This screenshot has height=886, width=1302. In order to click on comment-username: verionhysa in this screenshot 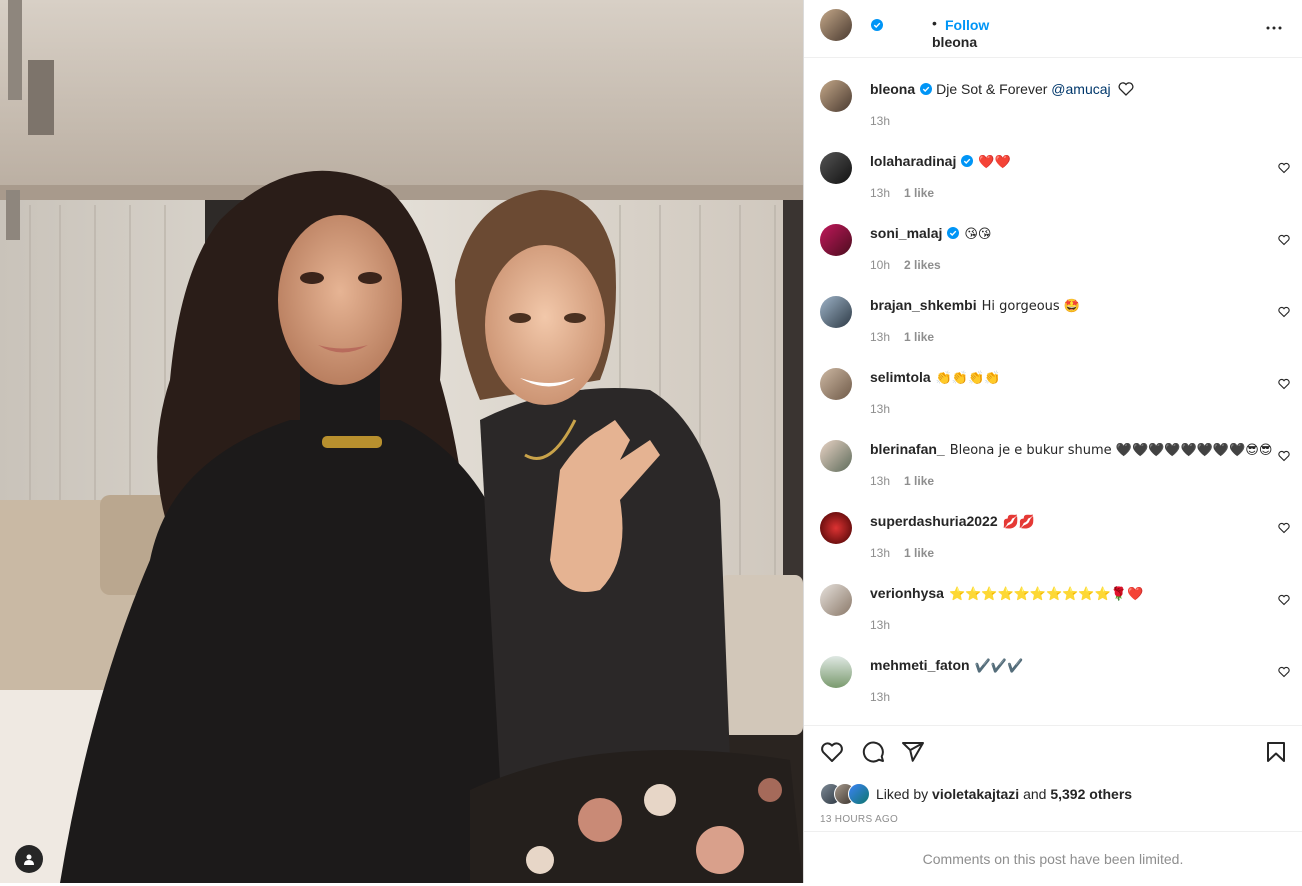, I will do `click(907, 593)`.